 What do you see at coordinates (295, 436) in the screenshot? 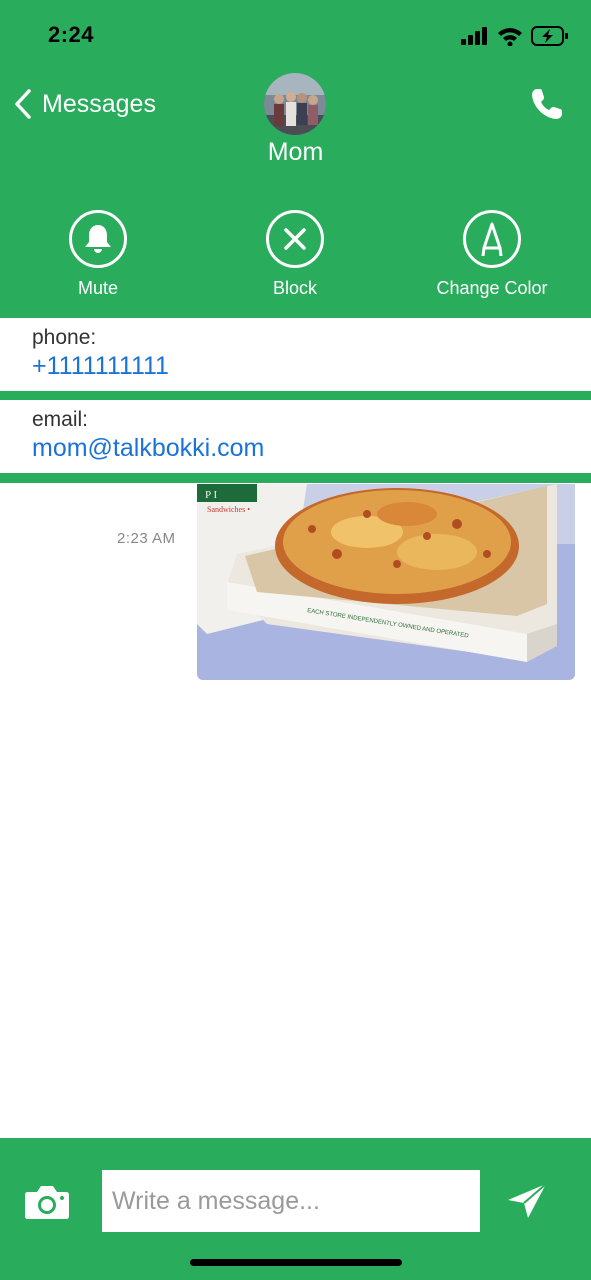
I see `email-card: email: mom@talkbokki.com` at bounding box center [295, 436].